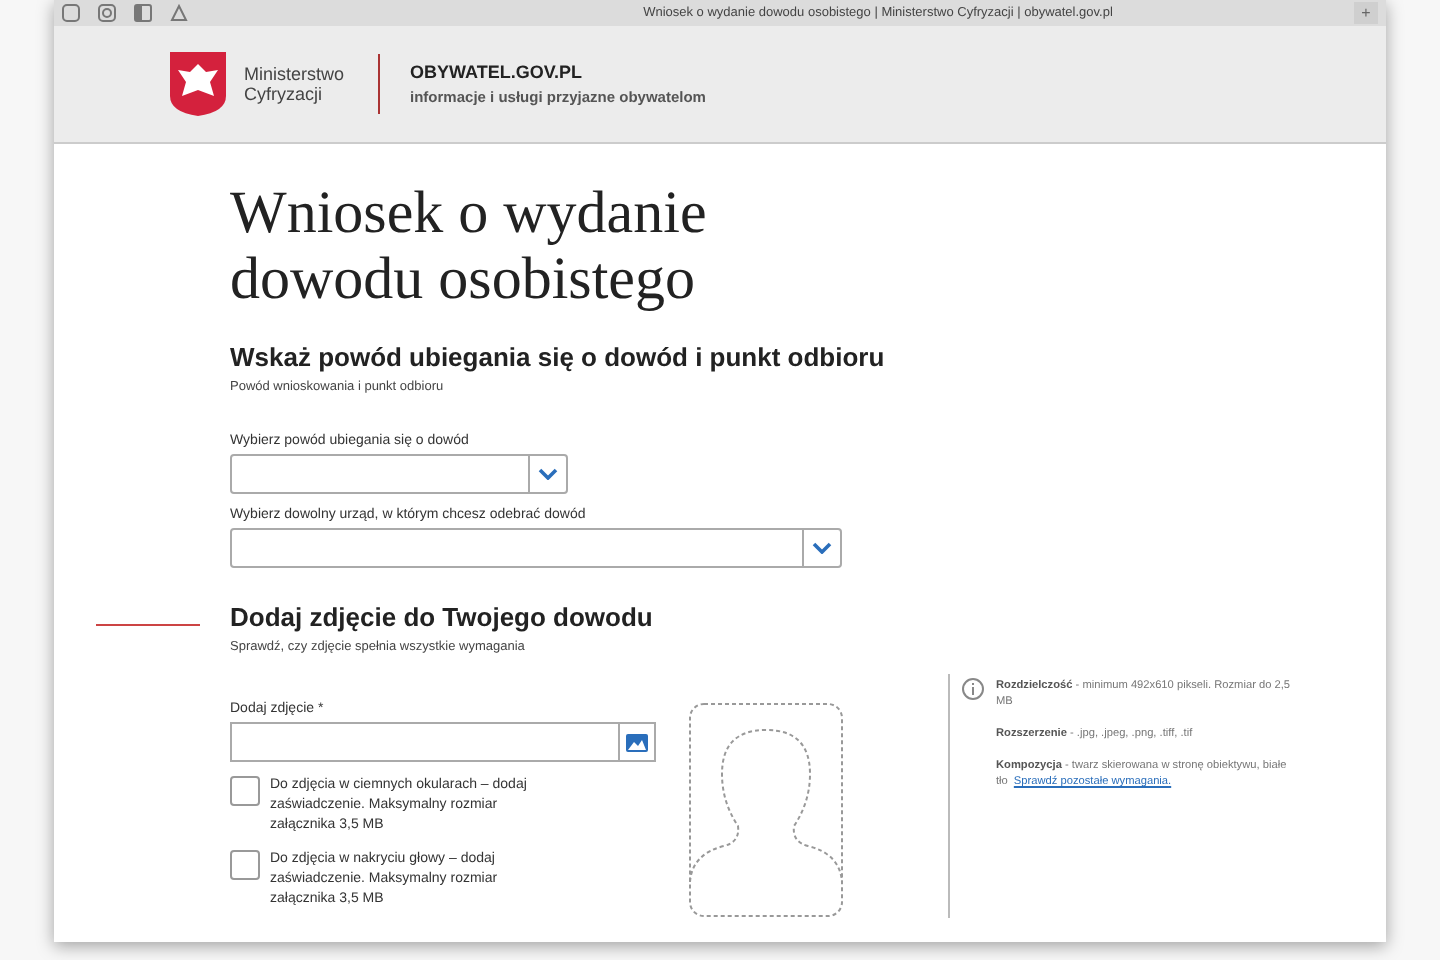 The width and height of the screenshot is (1440, 960). I want to click on photo-upload-field, so click(443, 742).